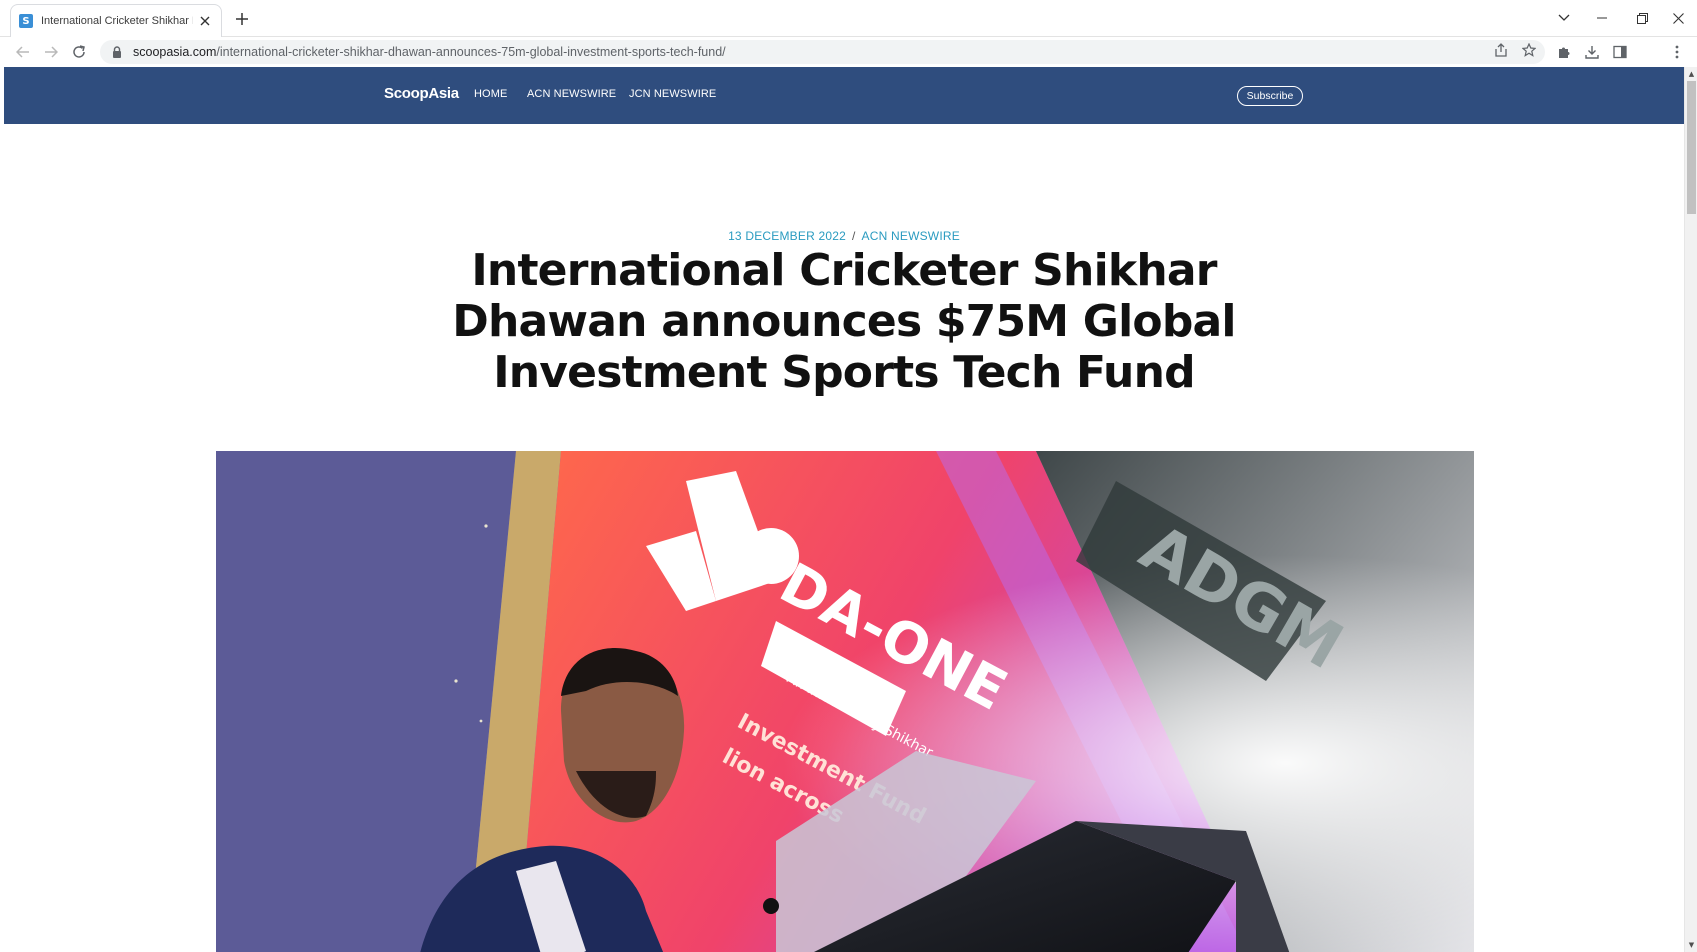  Describe the element at coordinates (787, 236) in the screenshot. I see `article-date: 13 DECEMBER 2022` at that location.